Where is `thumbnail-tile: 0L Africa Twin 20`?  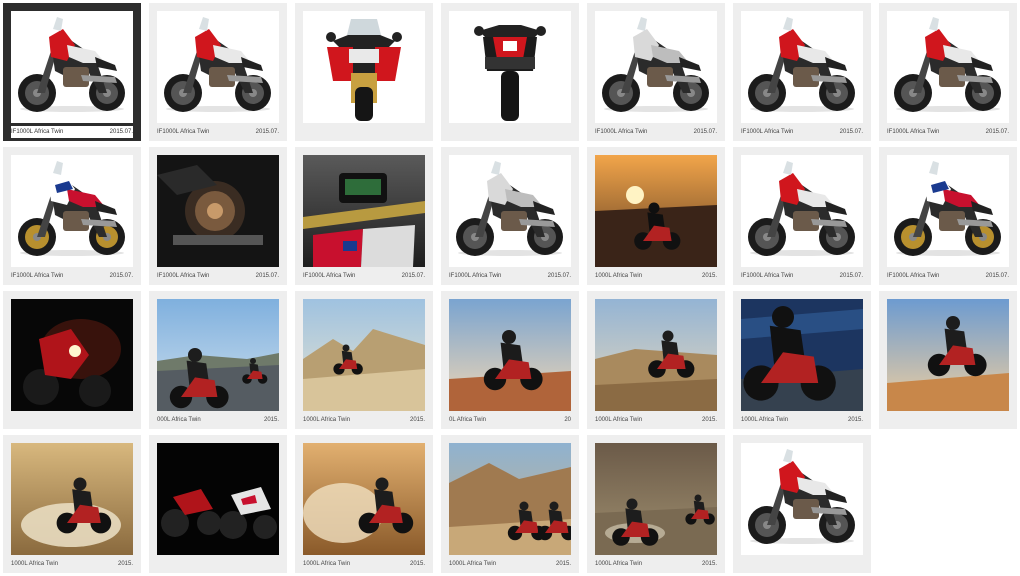
thumbnail-tile: 0L Africa Twin 20 is located at coordinates (510, 360).